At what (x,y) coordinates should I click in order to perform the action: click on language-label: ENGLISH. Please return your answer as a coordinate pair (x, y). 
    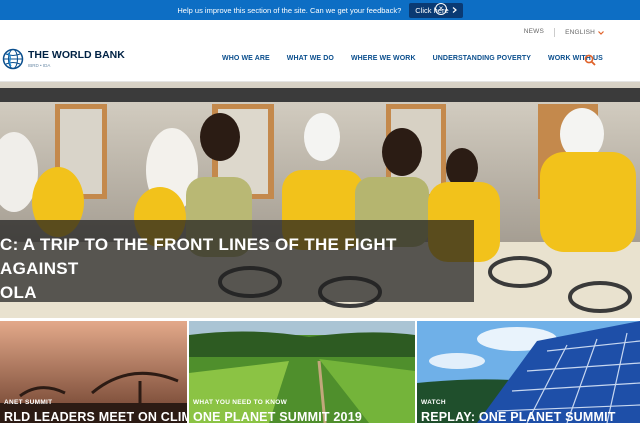
    Looking at the image, I should click on (580, 32).